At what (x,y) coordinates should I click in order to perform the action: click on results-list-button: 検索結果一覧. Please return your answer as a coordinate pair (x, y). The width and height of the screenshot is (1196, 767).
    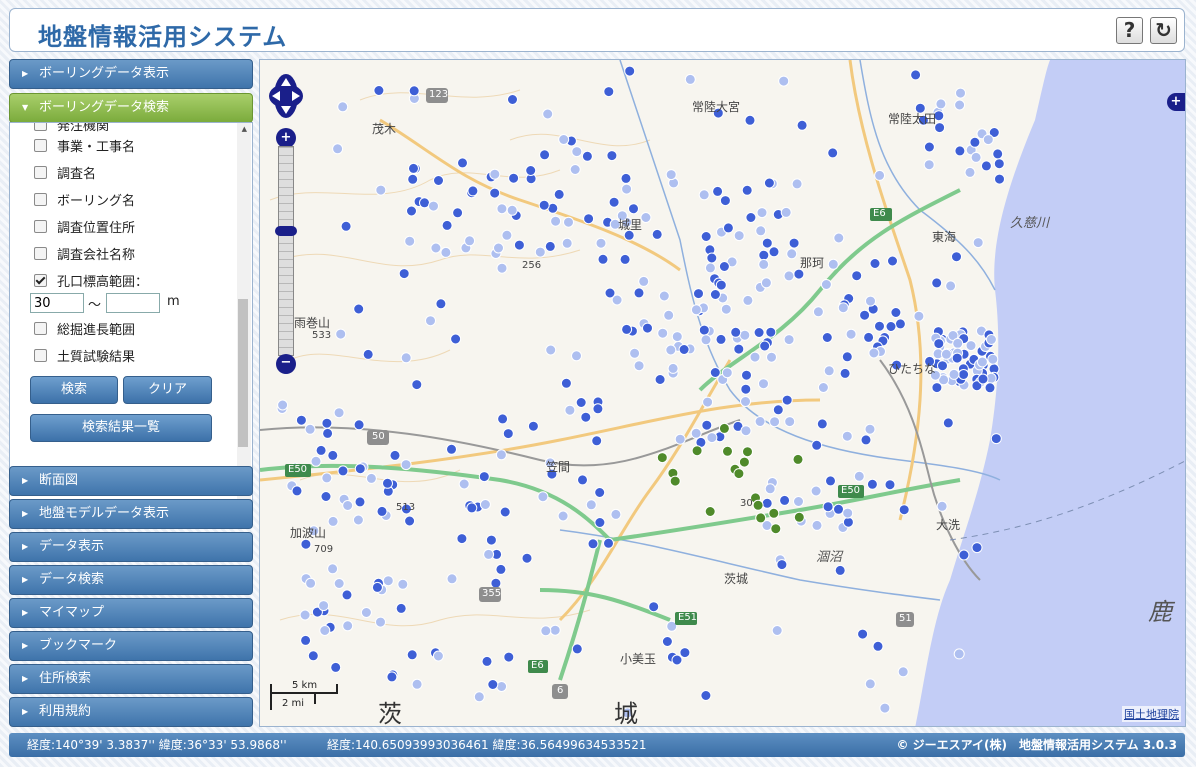
    Looking at the image, I should click on (121, 428).